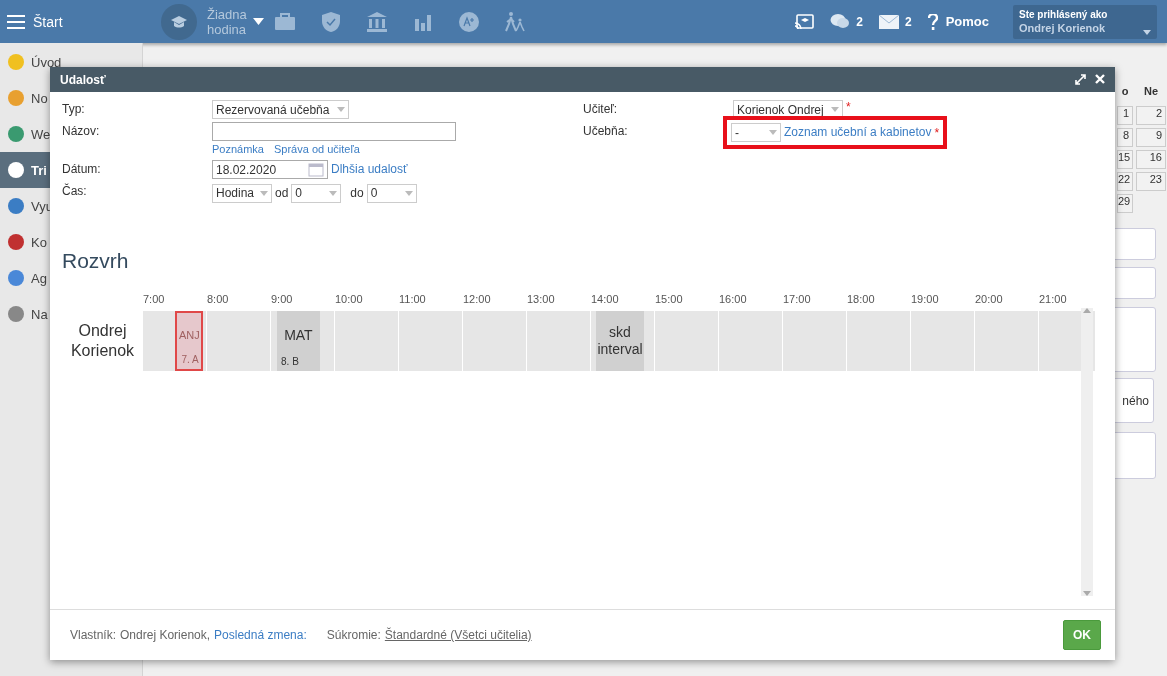 The height and width of the screenshot is (676, 1167). Describe the element at coordinates (82, 169) in the screenshot. I see `field-label: Dátum:` at that location.